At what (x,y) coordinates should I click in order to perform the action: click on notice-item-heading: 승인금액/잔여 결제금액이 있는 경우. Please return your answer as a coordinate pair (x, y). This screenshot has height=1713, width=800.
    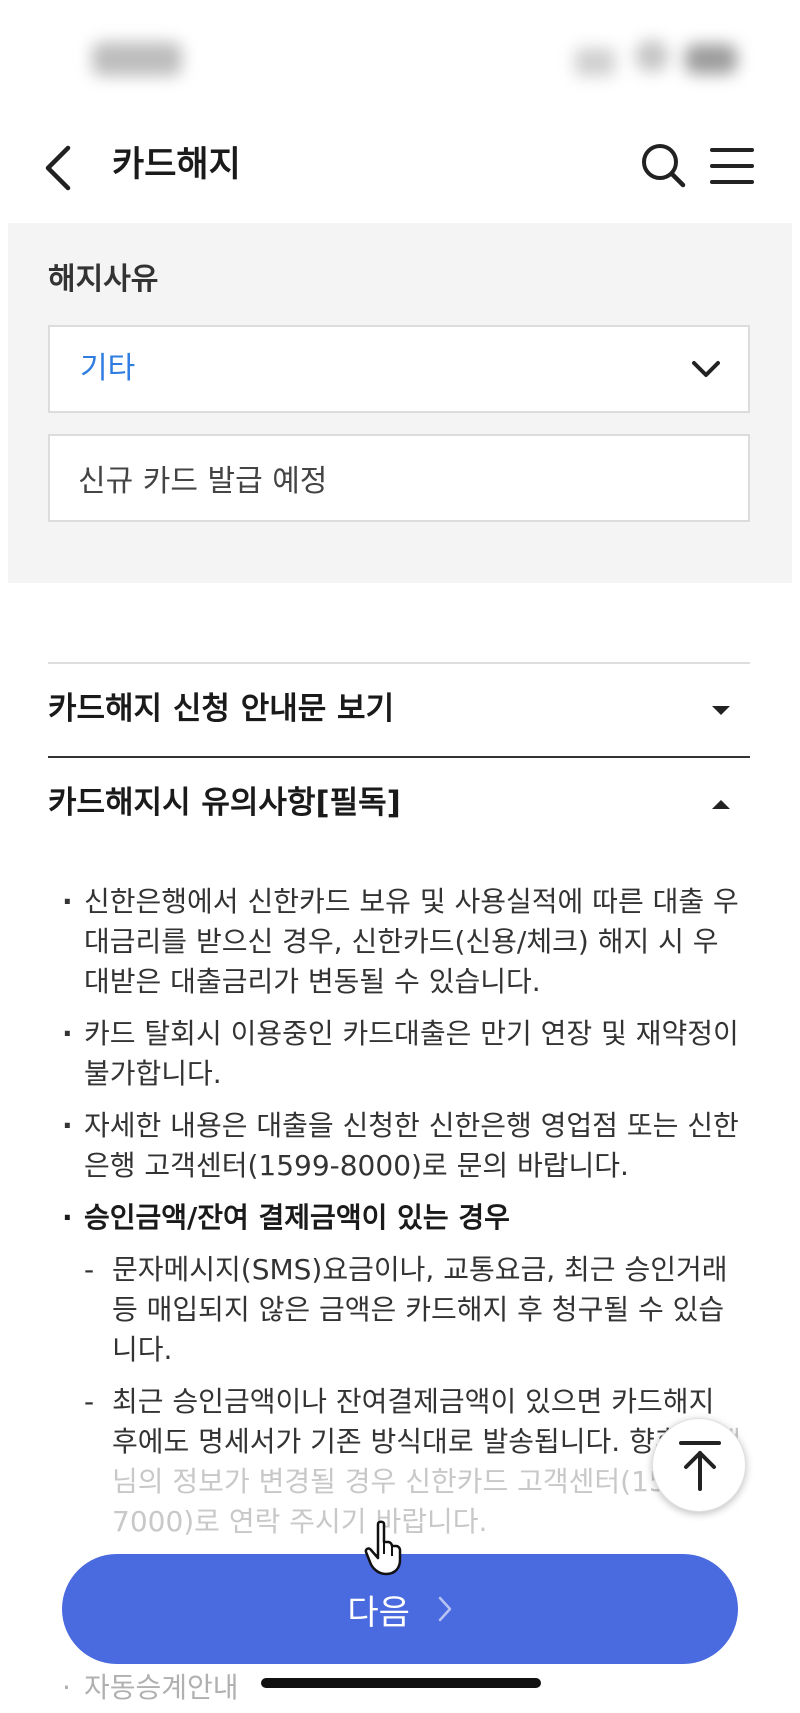
    Looking at the image, I should click on (402, 1218).